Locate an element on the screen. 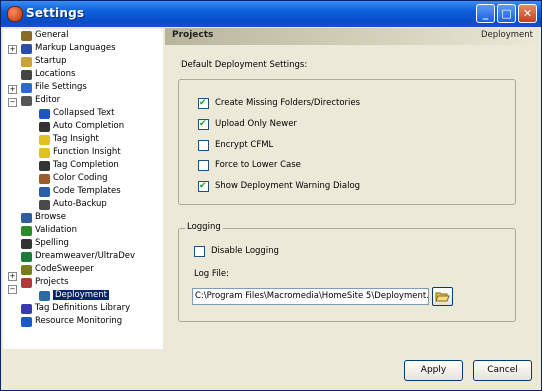 The image size is (542, 391). startup-icon is located at coordinates (26, 61).